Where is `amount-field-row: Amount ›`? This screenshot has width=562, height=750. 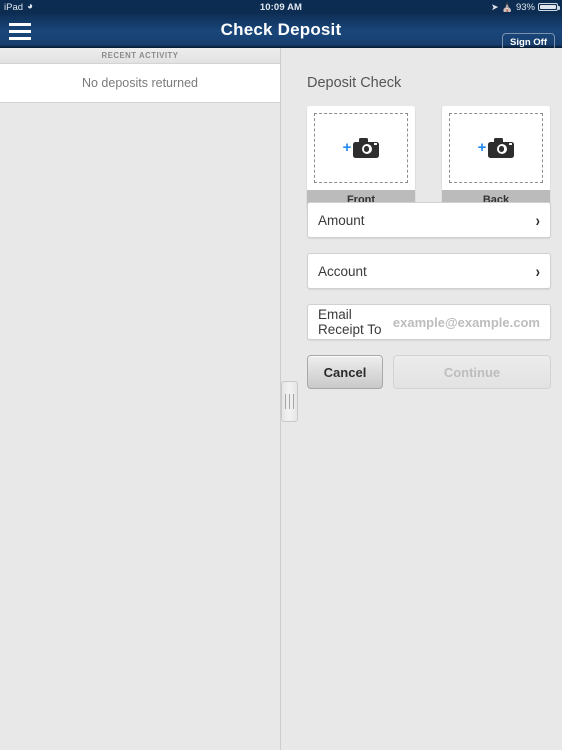
amount-field-row: Amount › is located at coordinates (429, 220).